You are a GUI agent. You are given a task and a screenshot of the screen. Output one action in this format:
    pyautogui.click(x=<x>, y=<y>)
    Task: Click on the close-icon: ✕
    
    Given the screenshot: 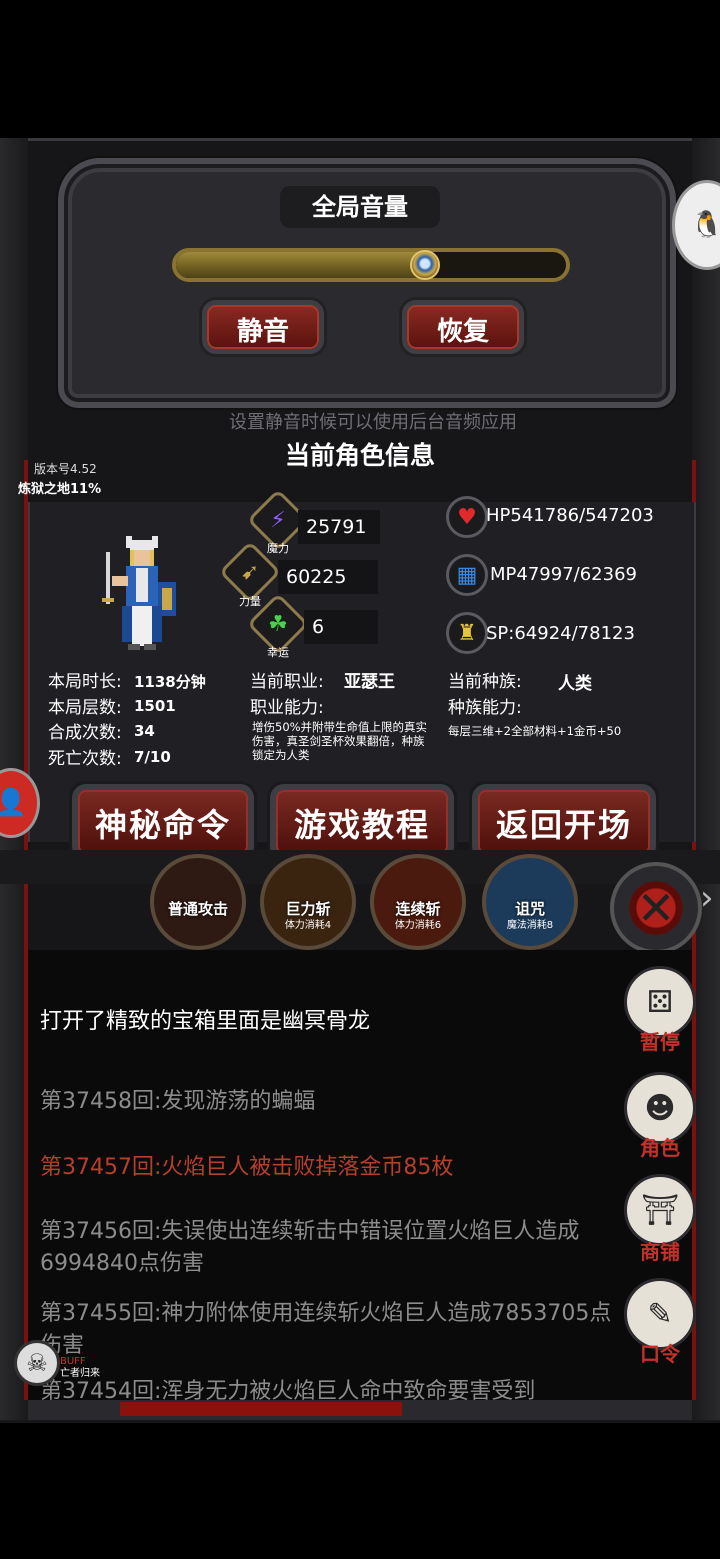 What is the action you would take?
    pyautogui.click(x=656, y=908)
    